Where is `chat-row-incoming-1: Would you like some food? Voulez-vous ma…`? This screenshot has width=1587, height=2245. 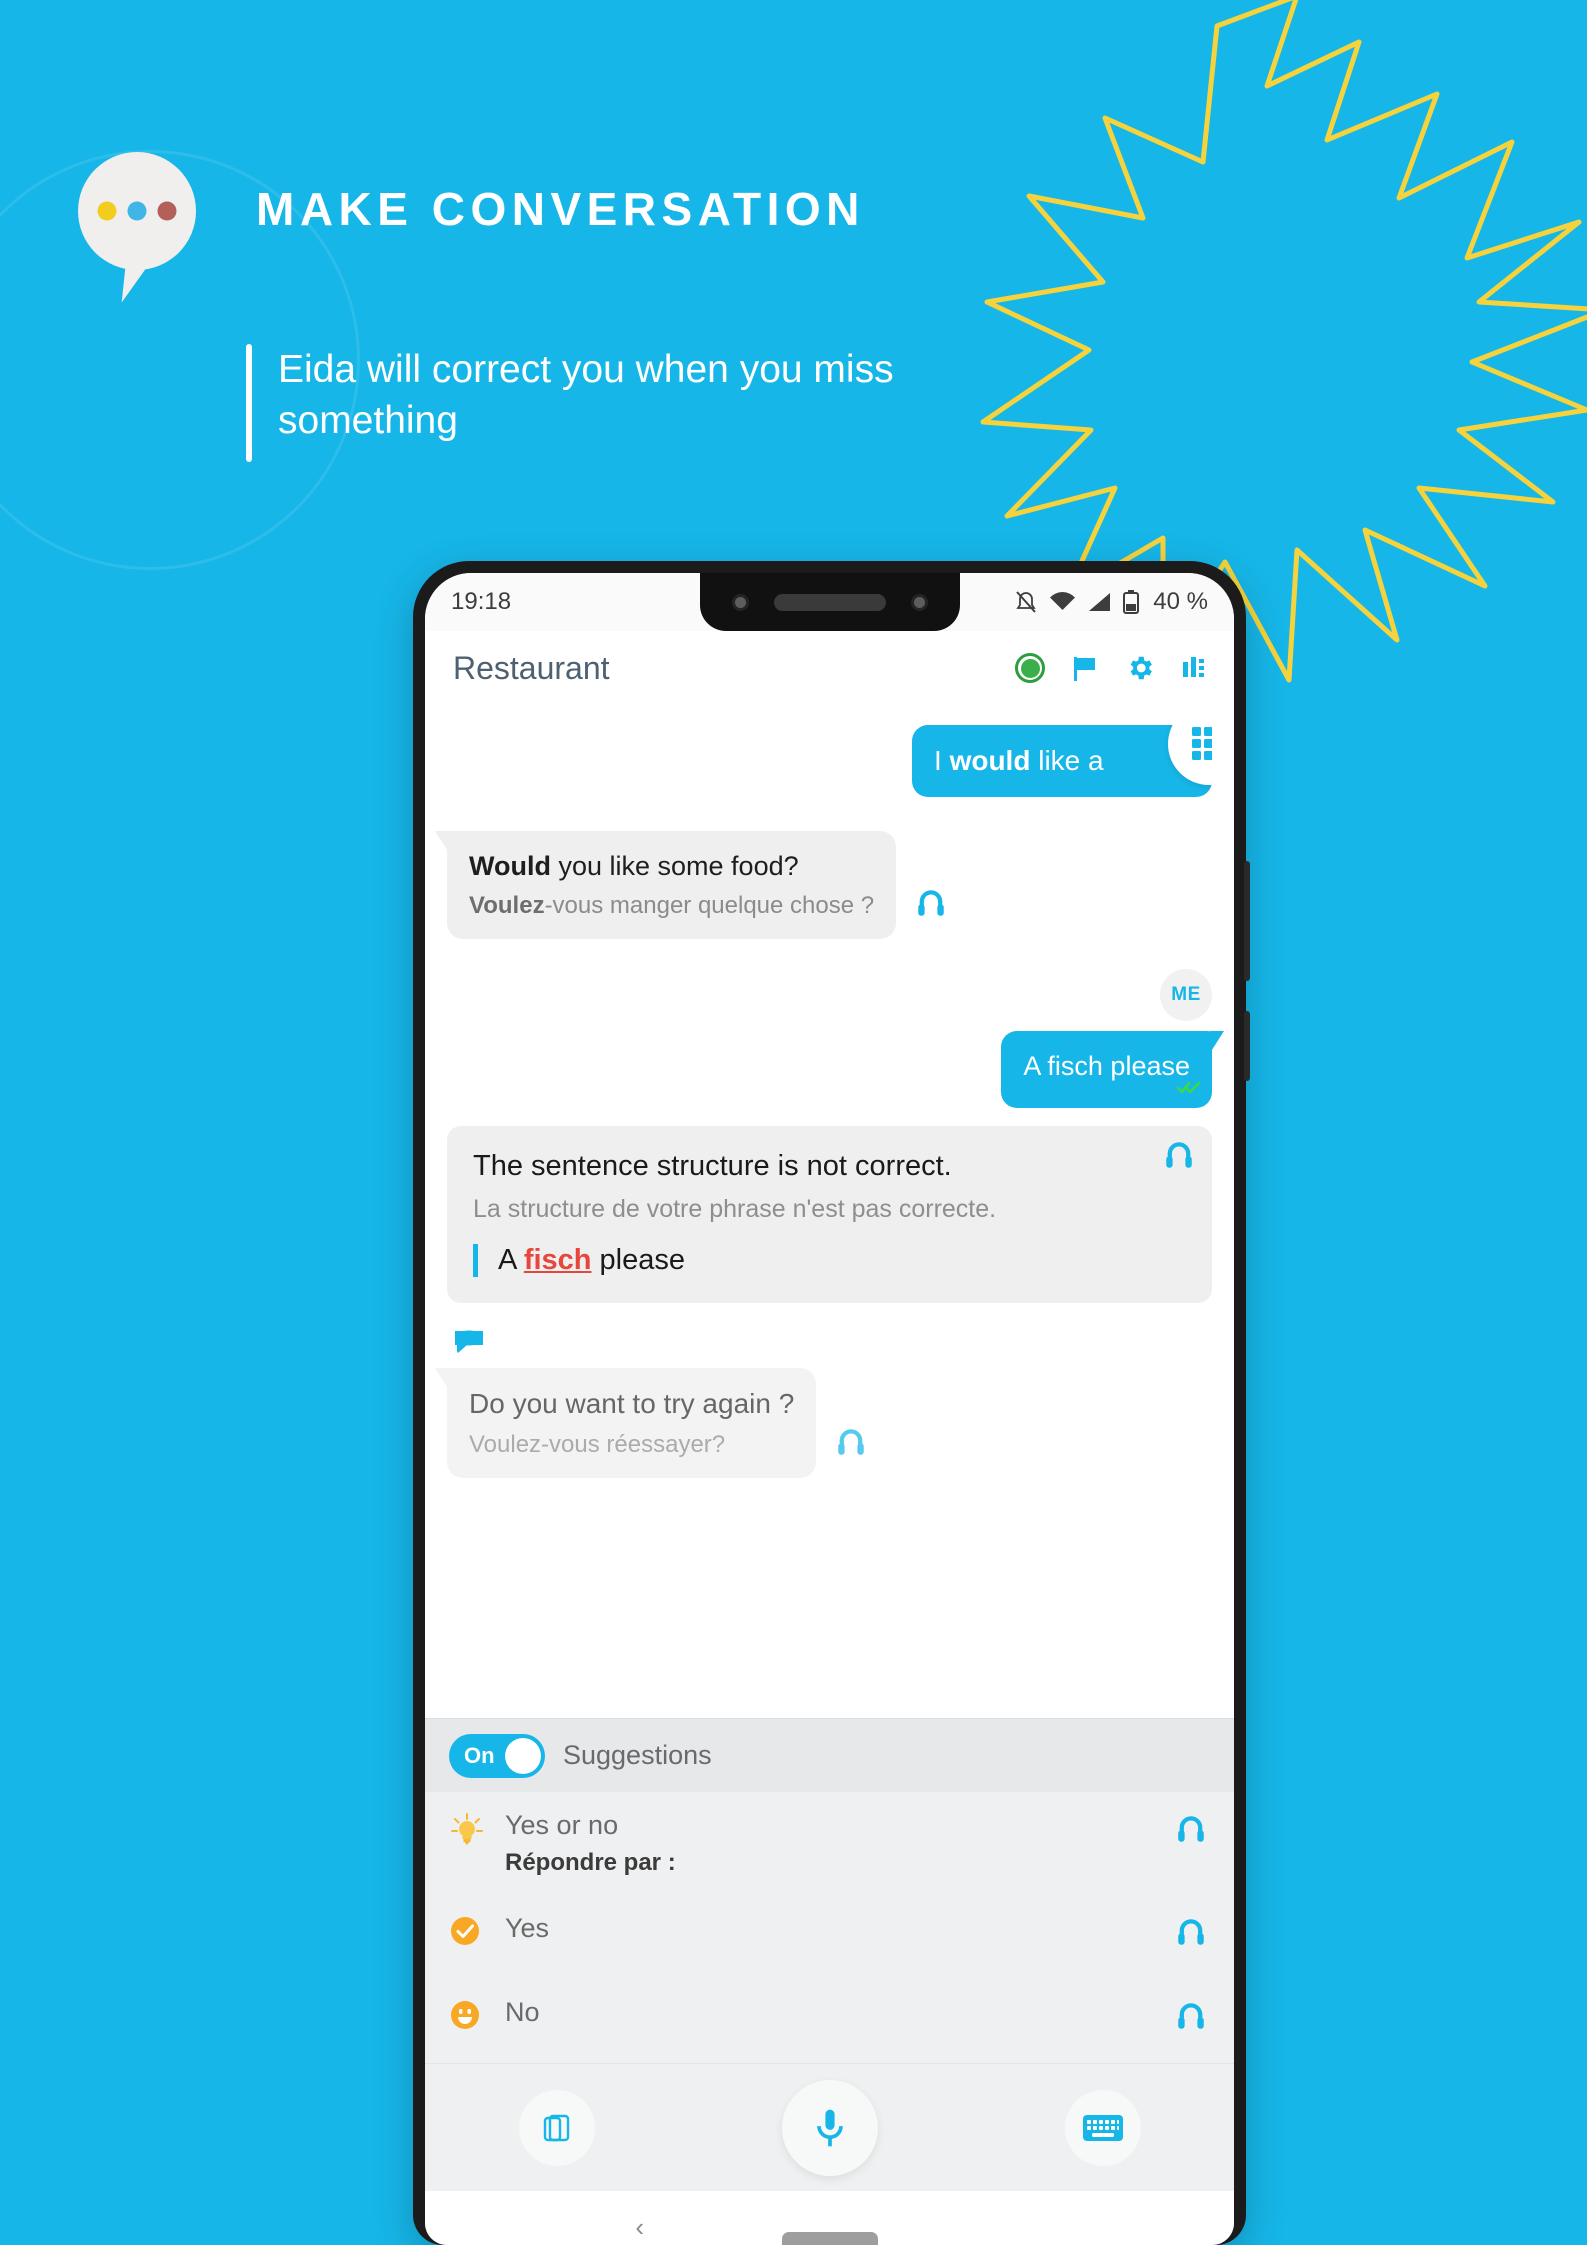 chat-row-incoming-1: Would you like some food? Voulez-vous ma… is located at coordinates (829, 884).